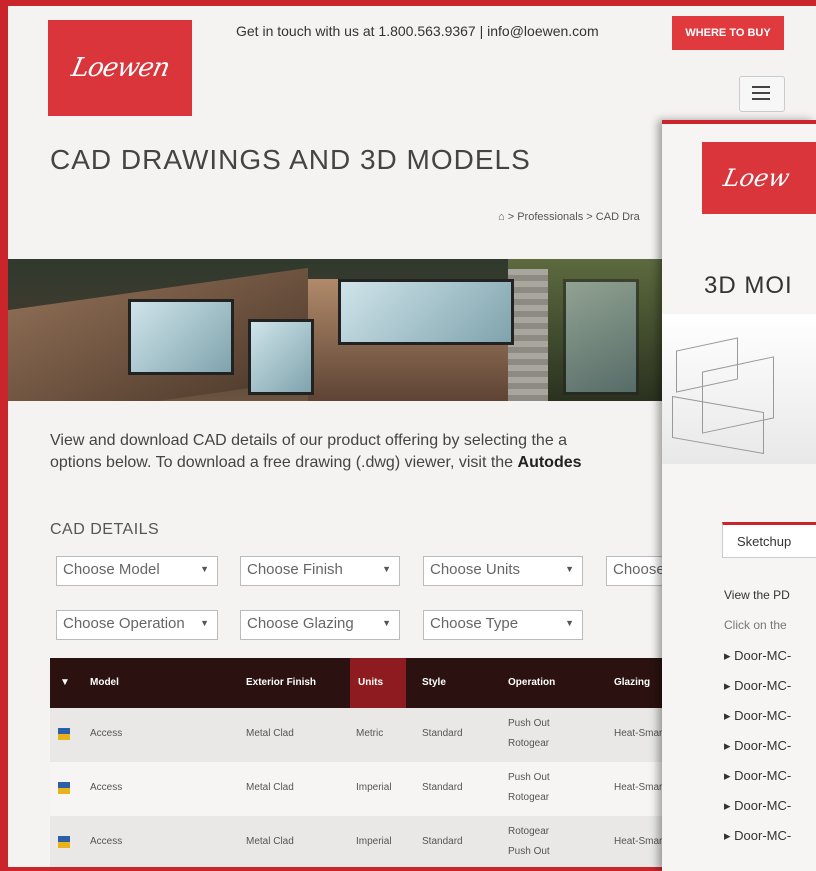 The height and width of the screenshot is (871, 816). Describe the element at coordinates (378, 683) in the screenshot. I see `col-units: Units` at that location.